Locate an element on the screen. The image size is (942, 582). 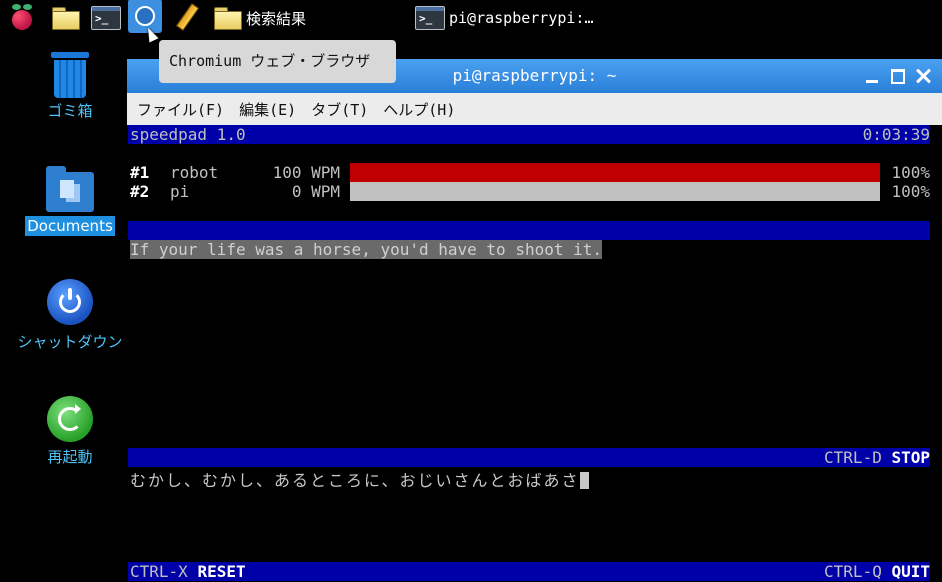
desktop-icon-documents: Documents is located at coordinates (70, 201).